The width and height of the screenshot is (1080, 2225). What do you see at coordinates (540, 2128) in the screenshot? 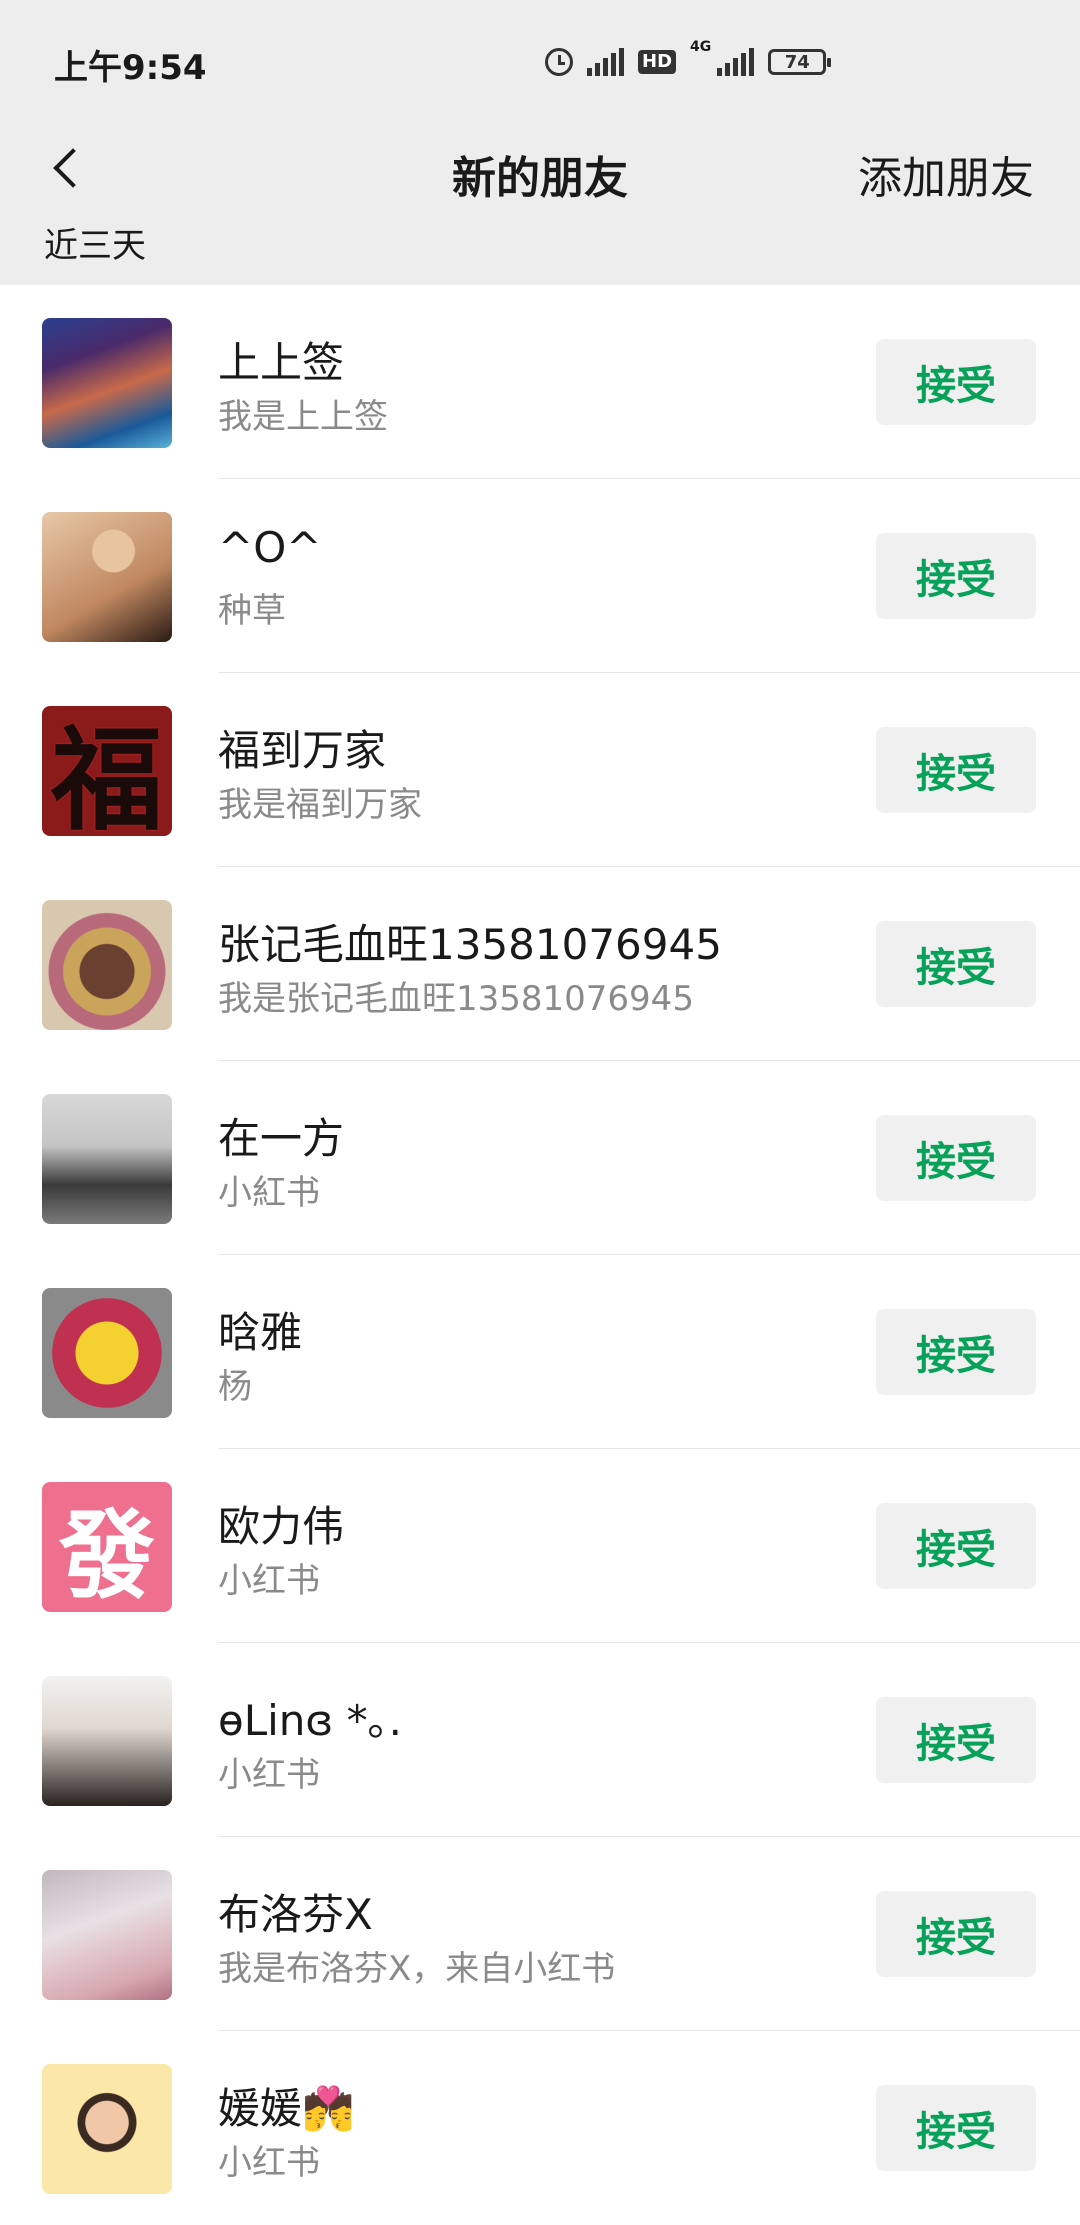
I see `friend-request-row: 媛媛💏 小红书 接受` at bounding box center [540, 2128].